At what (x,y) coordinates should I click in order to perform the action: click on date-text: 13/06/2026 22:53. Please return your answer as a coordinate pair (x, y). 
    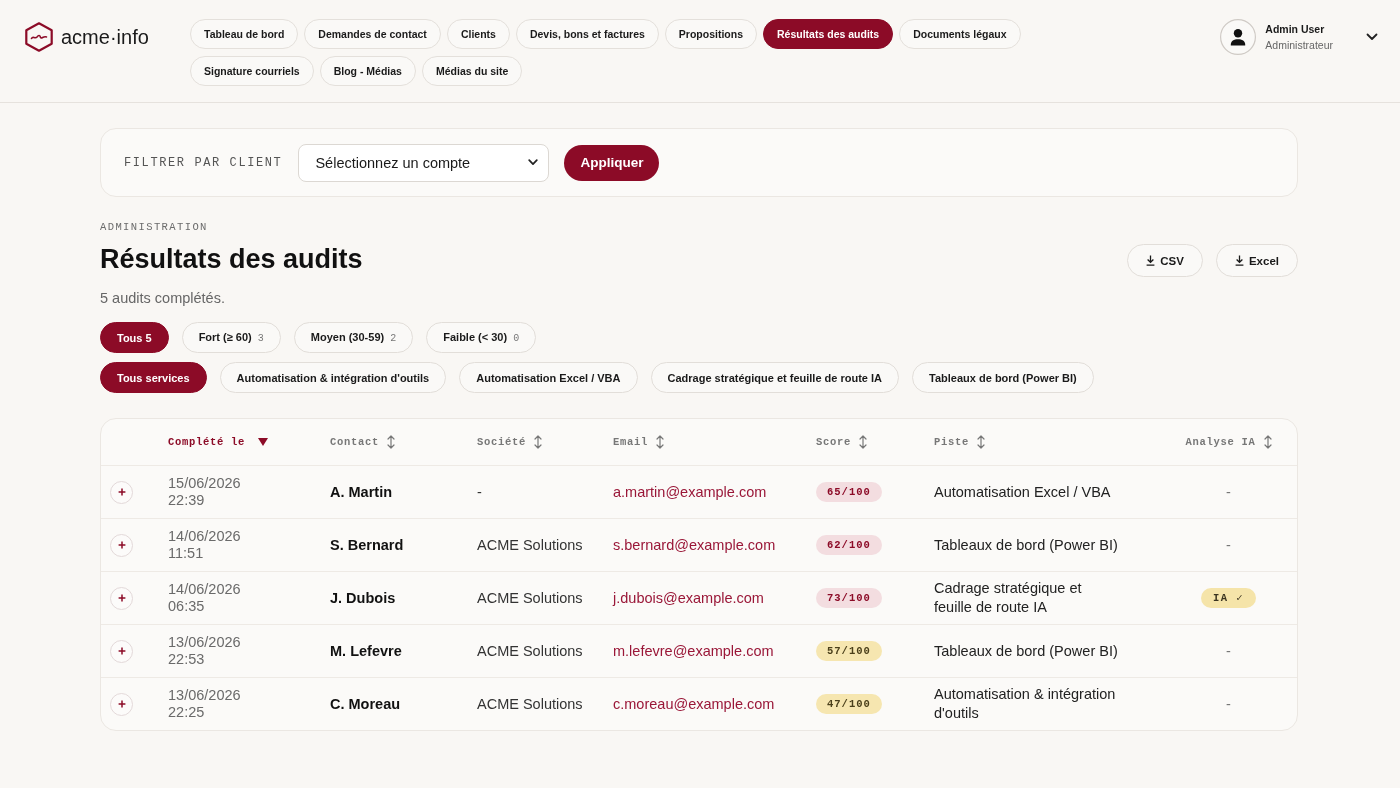
    Looking at the image, I should click on (205, 651).